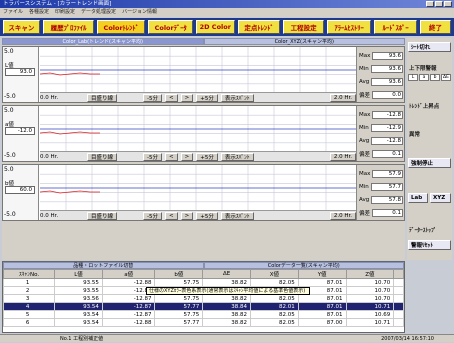 This screenshot has width=454, height=343. Describe the element at coordinates (349, 27) in the screenshot. I see `alarm-history-button: ｱﾗｰﾑﾋｽﾄﾘｰ` at that location.